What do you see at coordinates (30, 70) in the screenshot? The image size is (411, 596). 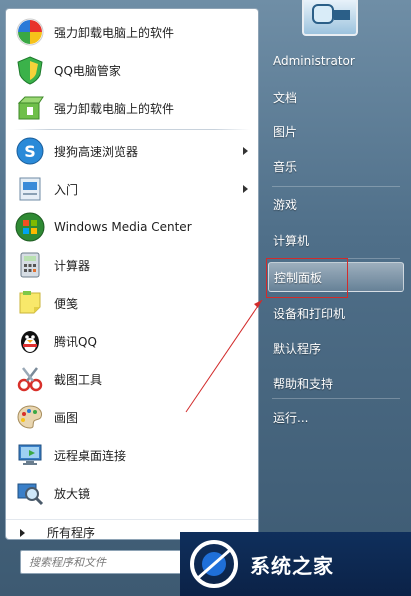 I see `shield-icon` at bounding box center [30, 70].